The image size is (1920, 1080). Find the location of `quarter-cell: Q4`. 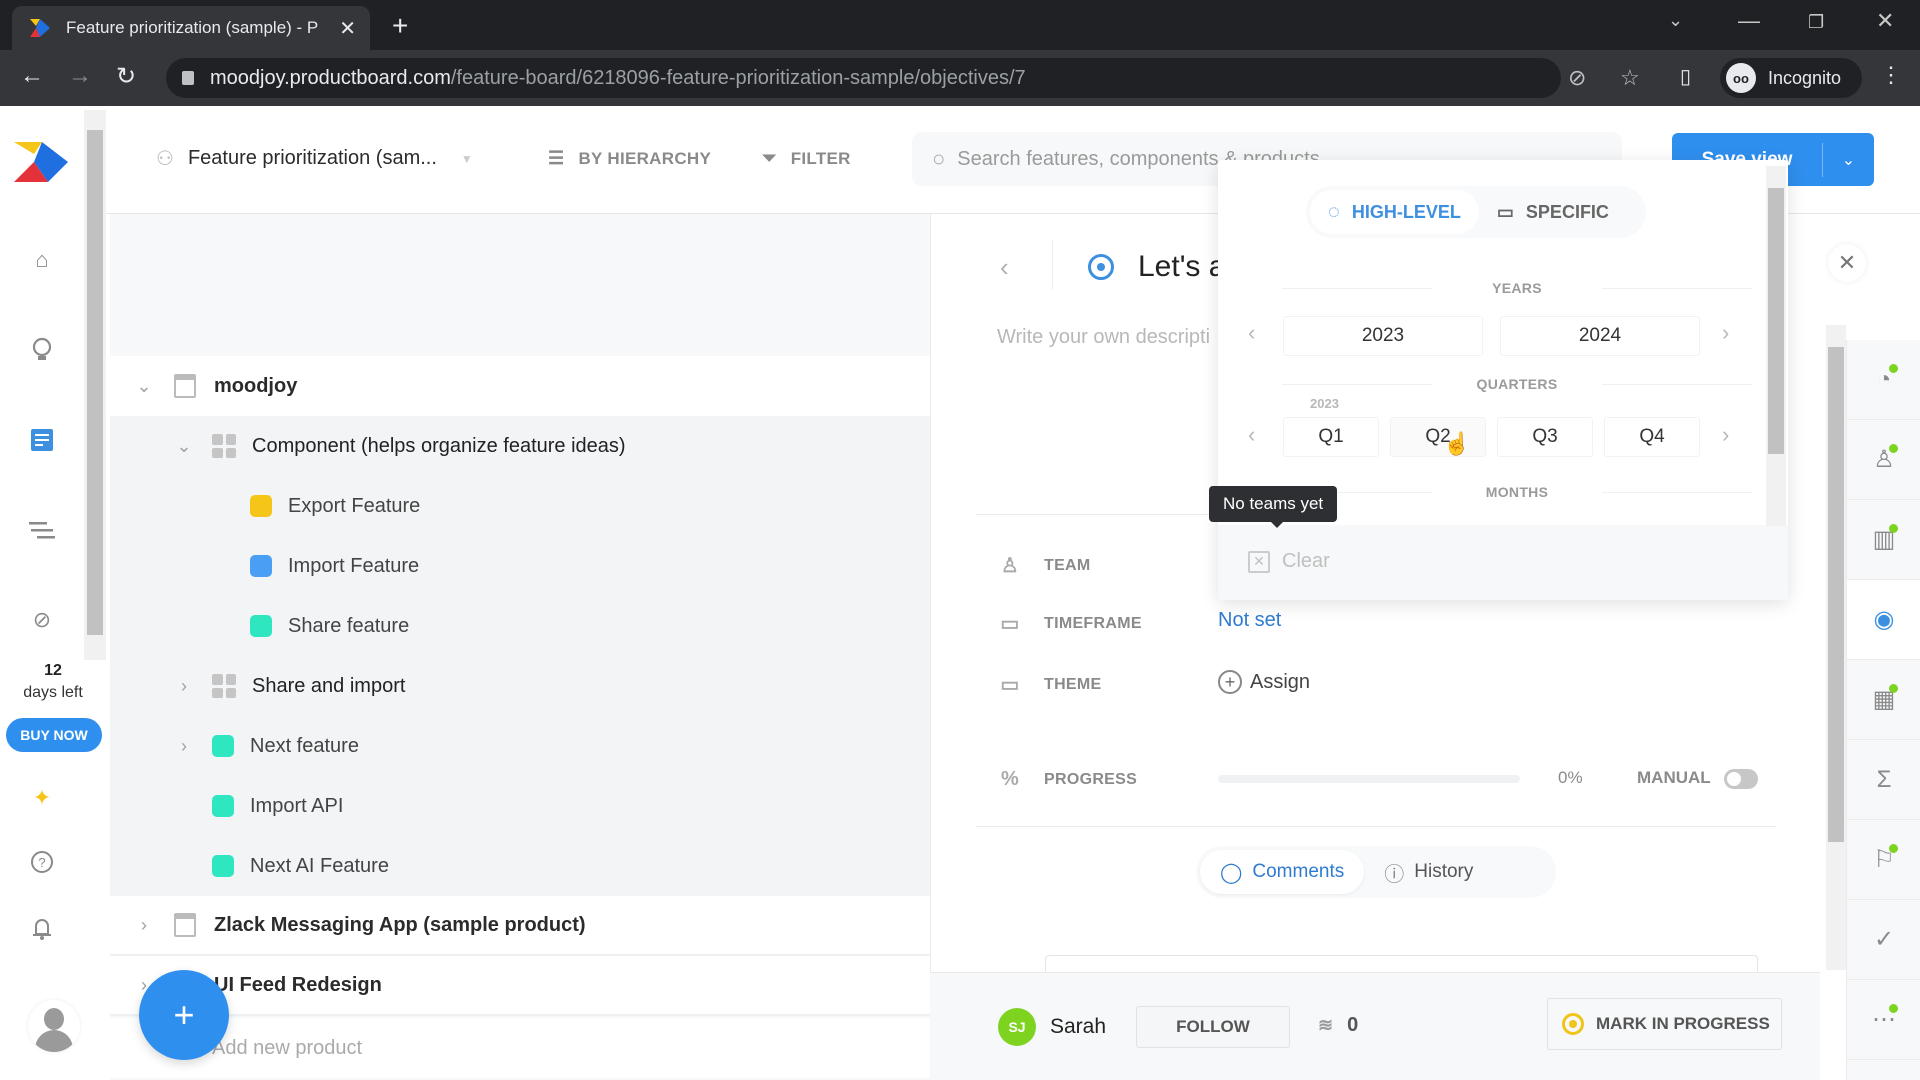

quarter-cell: Q4 is located at coordinates (1652, 437).